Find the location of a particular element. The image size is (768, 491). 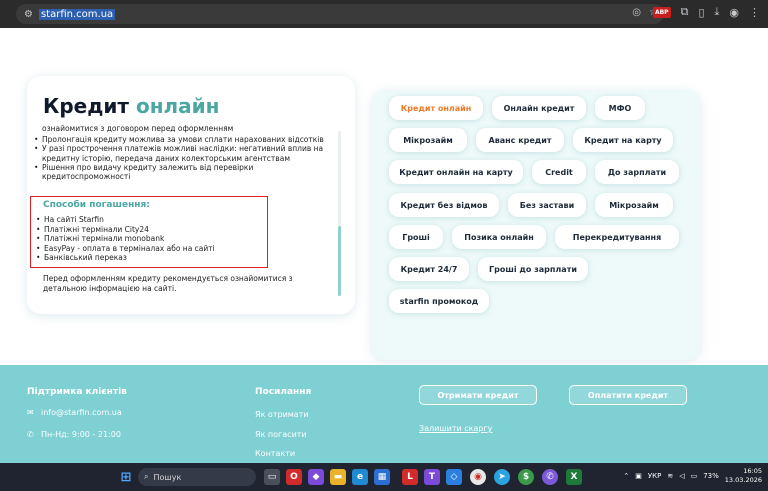

tag-credit: Credit is located at coordinates (559, 172).